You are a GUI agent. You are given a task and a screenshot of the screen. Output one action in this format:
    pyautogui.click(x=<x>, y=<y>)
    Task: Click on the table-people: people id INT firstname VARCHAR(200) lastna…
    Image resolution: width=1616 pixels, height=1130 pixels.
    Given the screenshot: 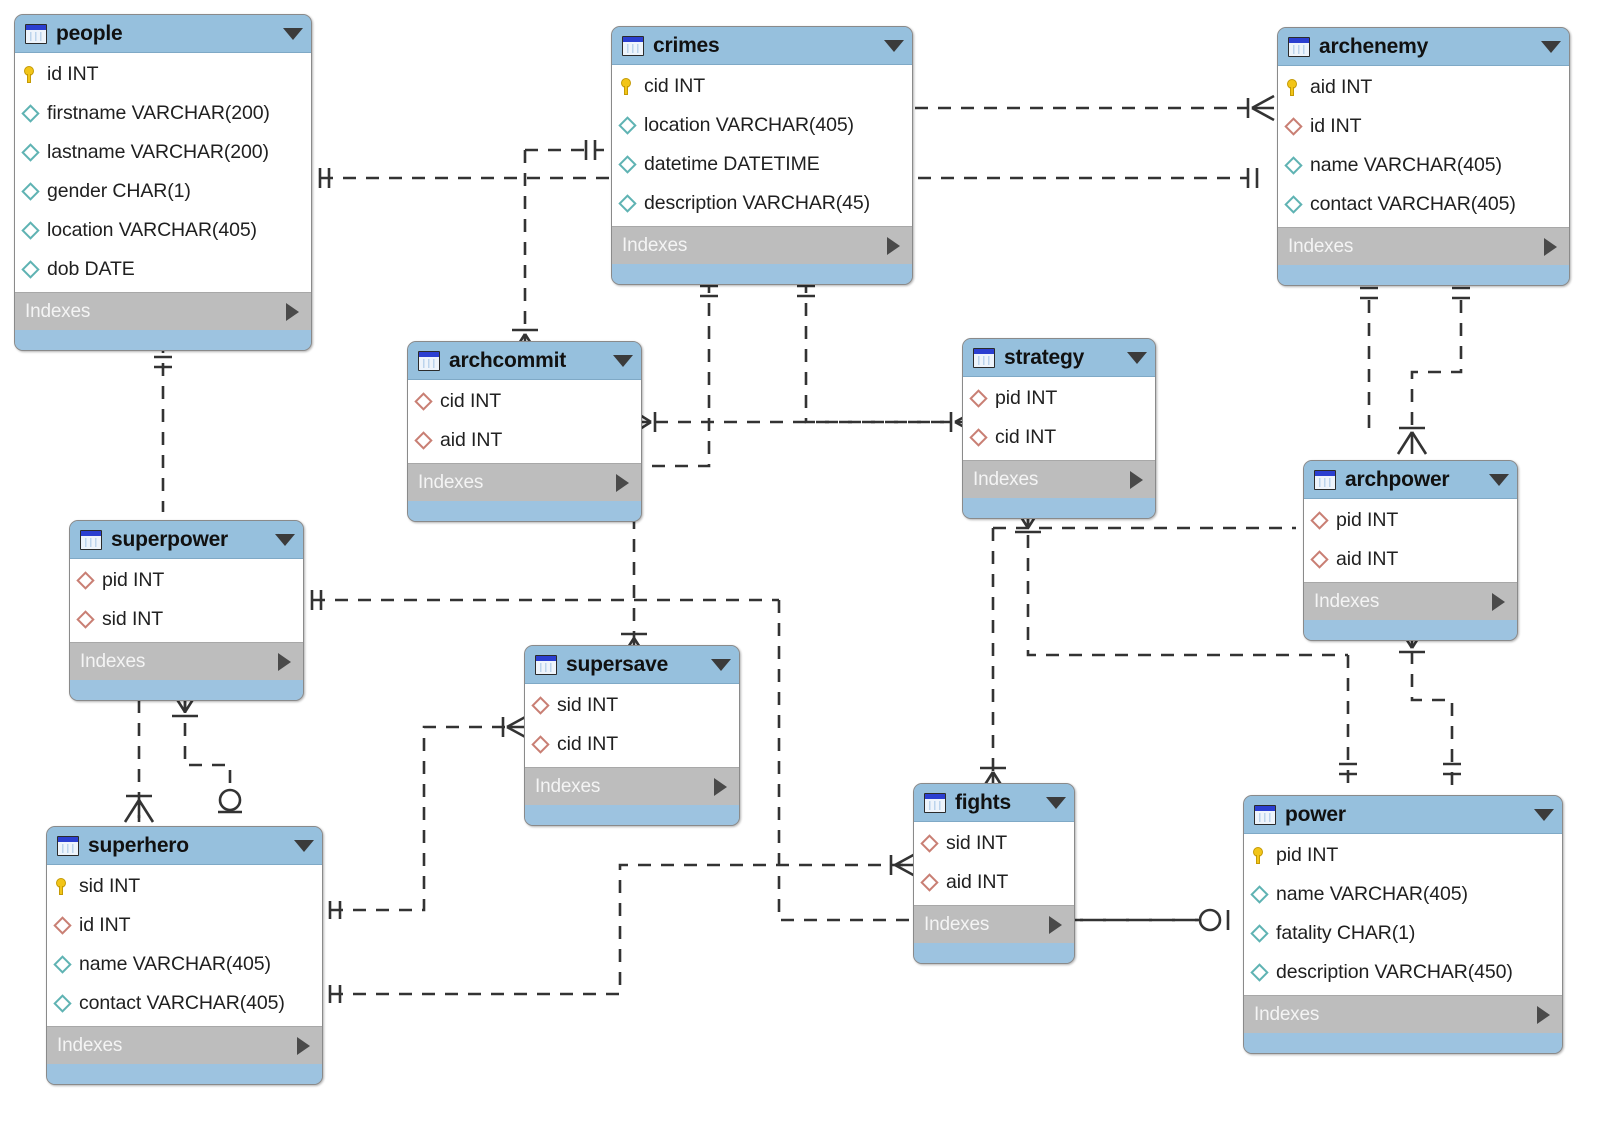 What is the action you would take?
    pyautogui.click(x=163, y=182)
    